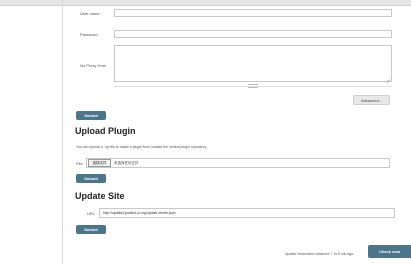 The width and height of the screenshot is (411, 264). I want to click on update-site-heading: Update Site, so click(100, 196).